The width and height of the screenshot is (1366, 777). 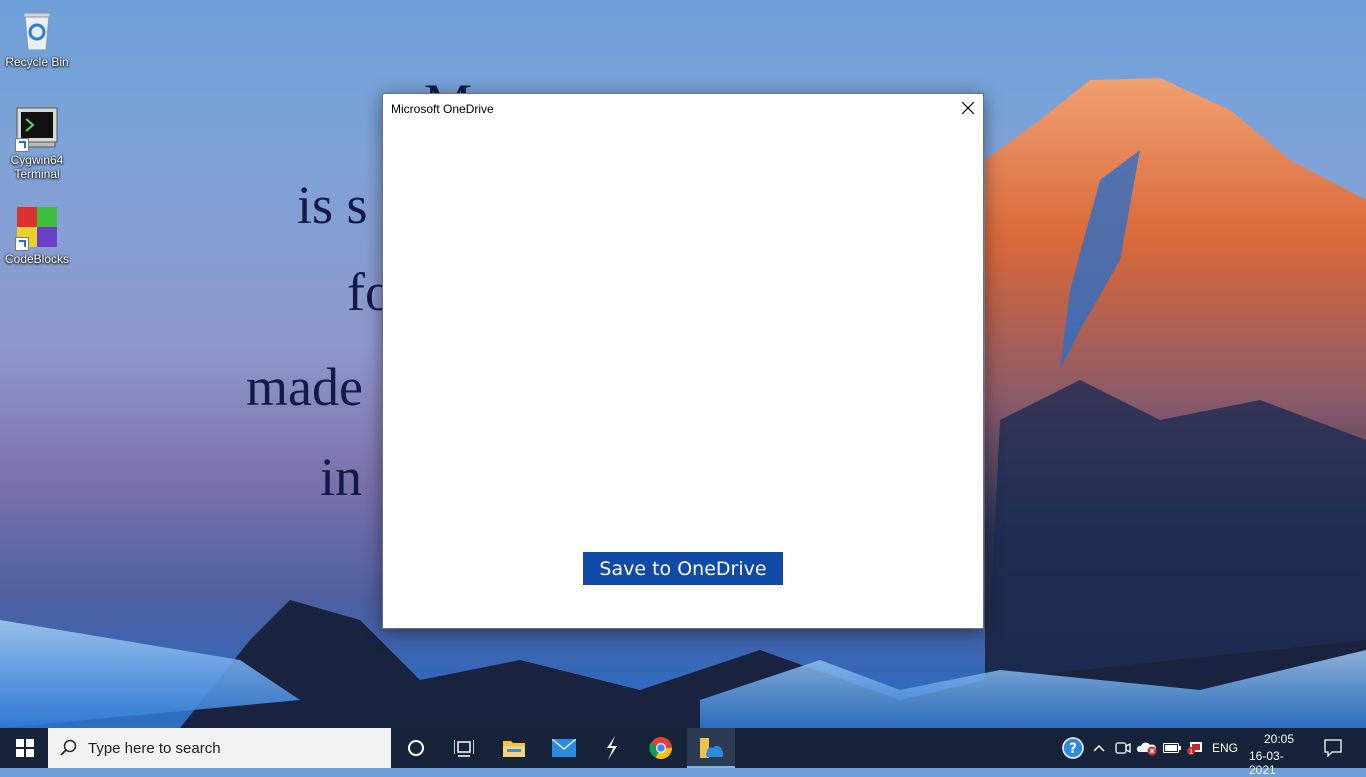 I want to click on action-center-button, so click(x=1333, y=748).